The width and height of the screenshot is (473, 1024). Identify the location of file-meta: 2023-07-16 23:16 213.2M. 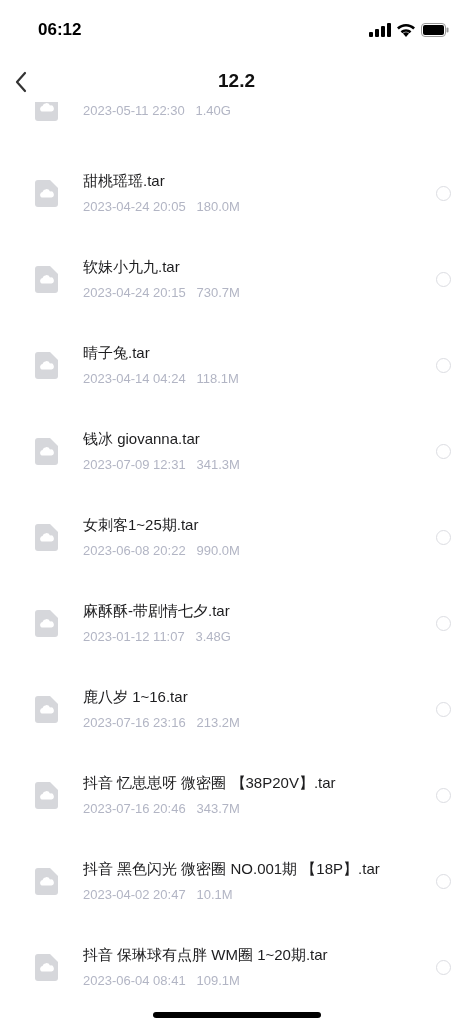
(162, 722).